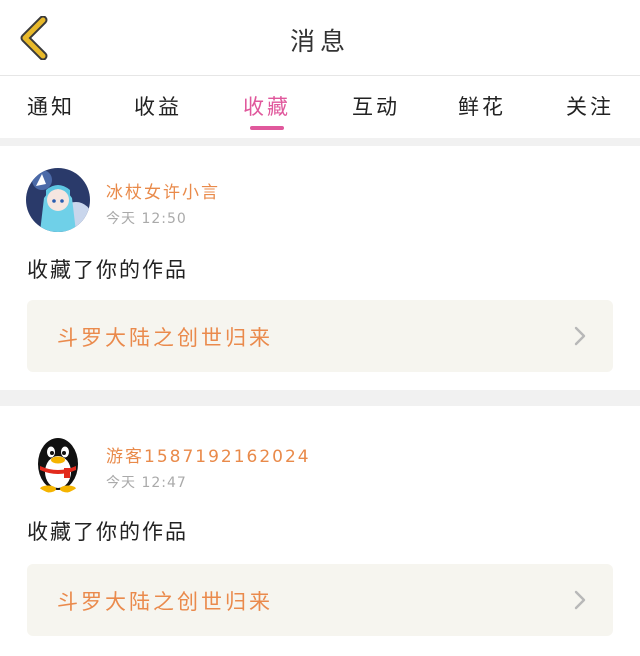  Describe the element at coordinates (51, 106) in the screenshot. I see `tab-notifications: 通知` at that location.